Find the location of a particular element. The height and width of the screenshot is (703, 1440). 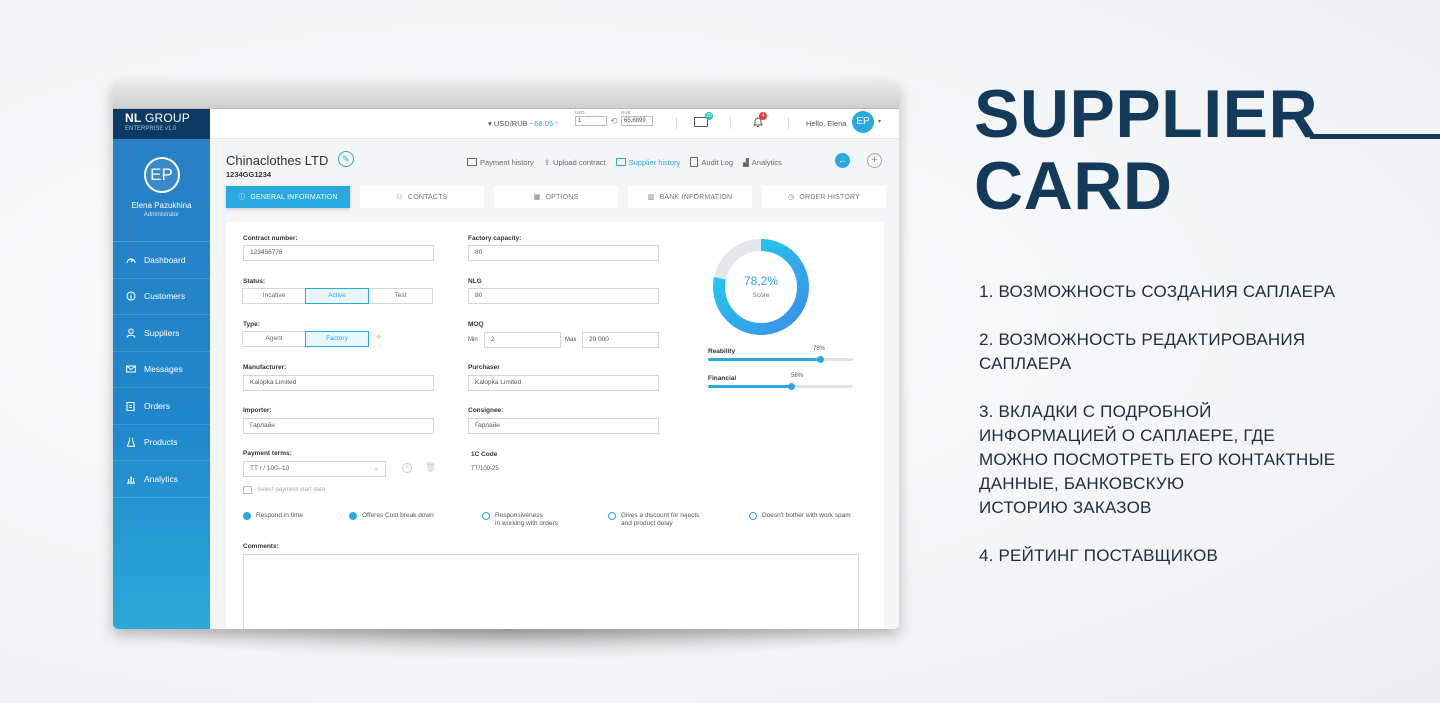

check-label-2: and product delay is located at coordinates (647, 523).